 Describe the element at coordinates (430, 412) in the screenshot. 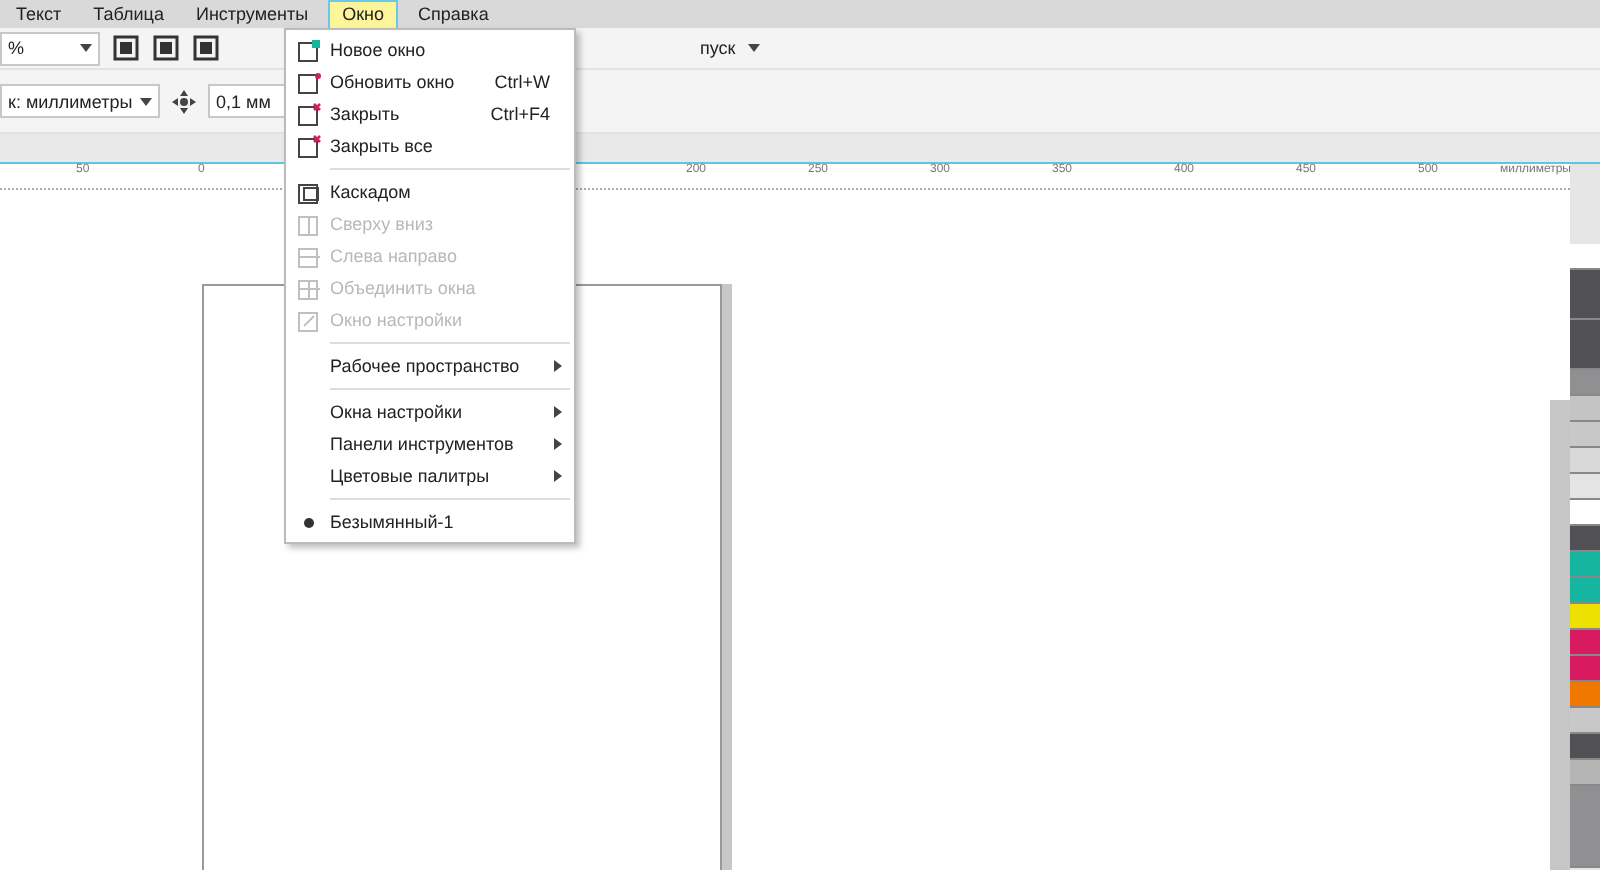

I see `submenu-item: Окна настройки` at that location.